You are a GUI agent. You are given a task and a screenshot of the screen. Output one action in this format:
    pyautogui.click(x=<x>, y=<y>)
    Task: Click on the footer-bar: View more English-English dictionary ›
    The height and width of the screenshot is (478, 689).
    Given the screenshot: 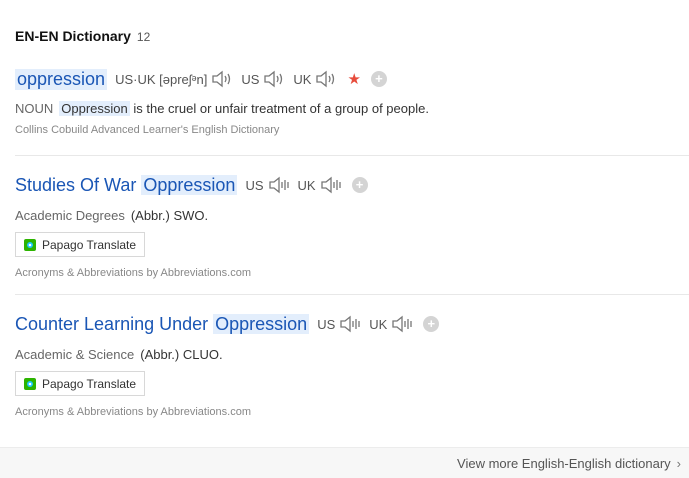 What is the action you would take?
    pyautogui.click(x=344, y=462)
    